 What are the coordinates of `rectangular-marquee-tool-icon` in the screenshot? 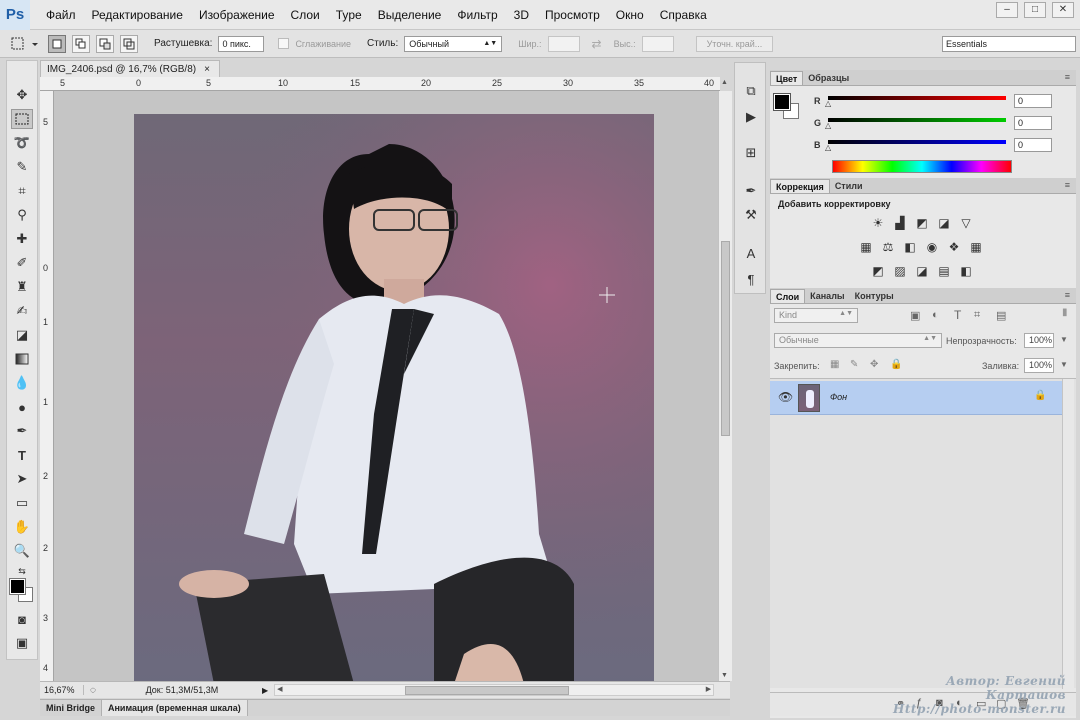 It's located at (22, 119).